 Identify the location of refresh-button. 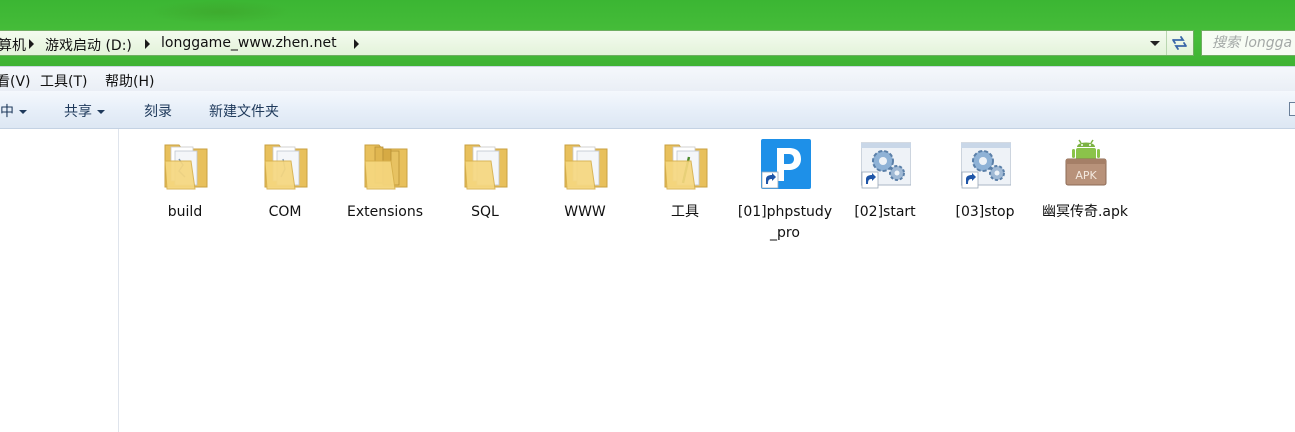
(1179, 43).